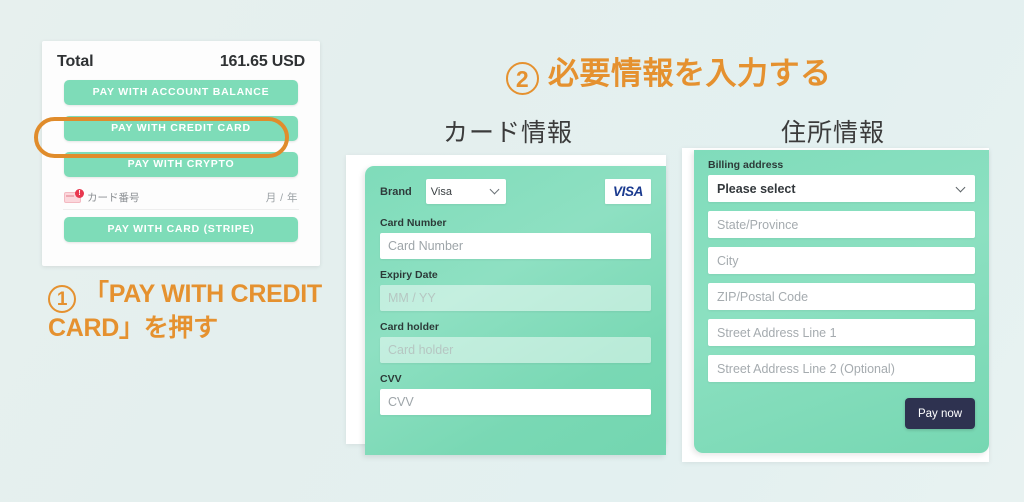 The width and height of the screenshot is (1024, 502). I want to click on billing-address-label: Billing address, so click(746, 165).